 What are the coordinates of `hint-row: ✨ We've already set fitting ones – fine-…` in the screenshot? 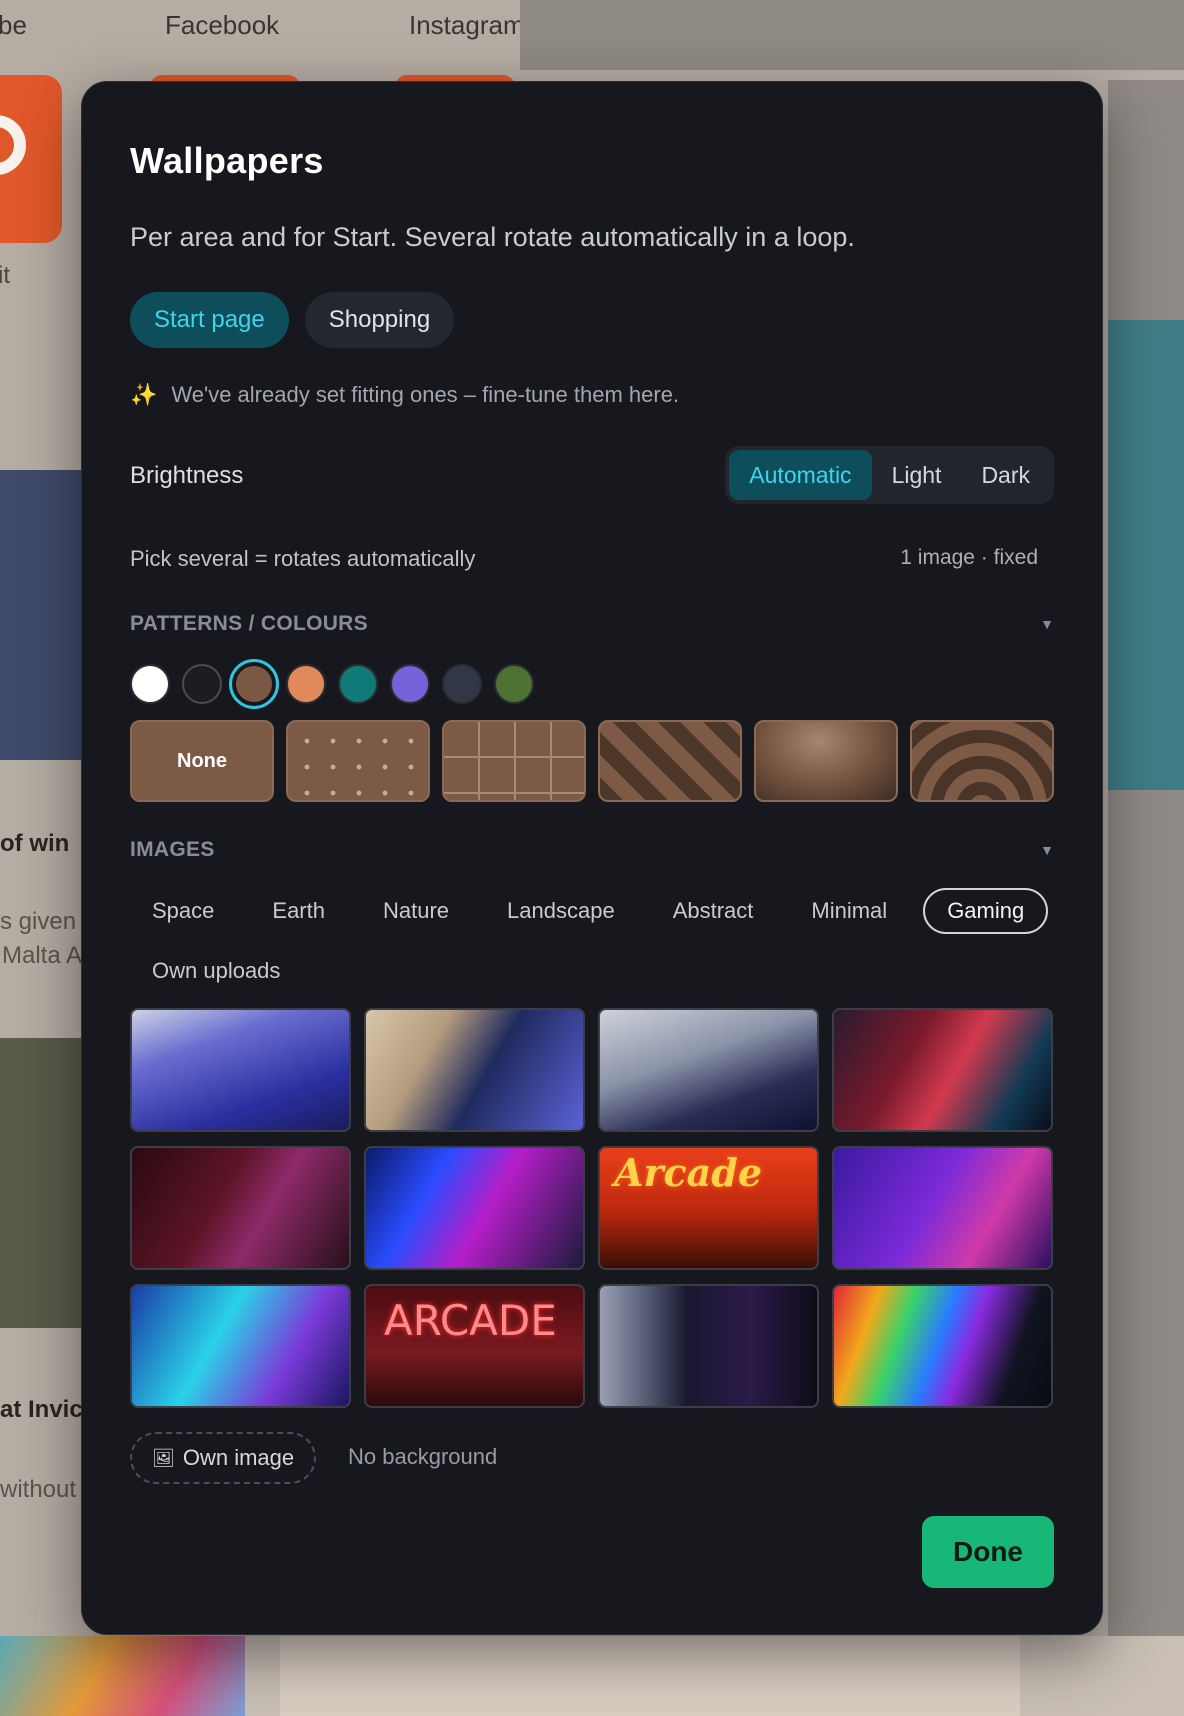 It's located at (404, 395).